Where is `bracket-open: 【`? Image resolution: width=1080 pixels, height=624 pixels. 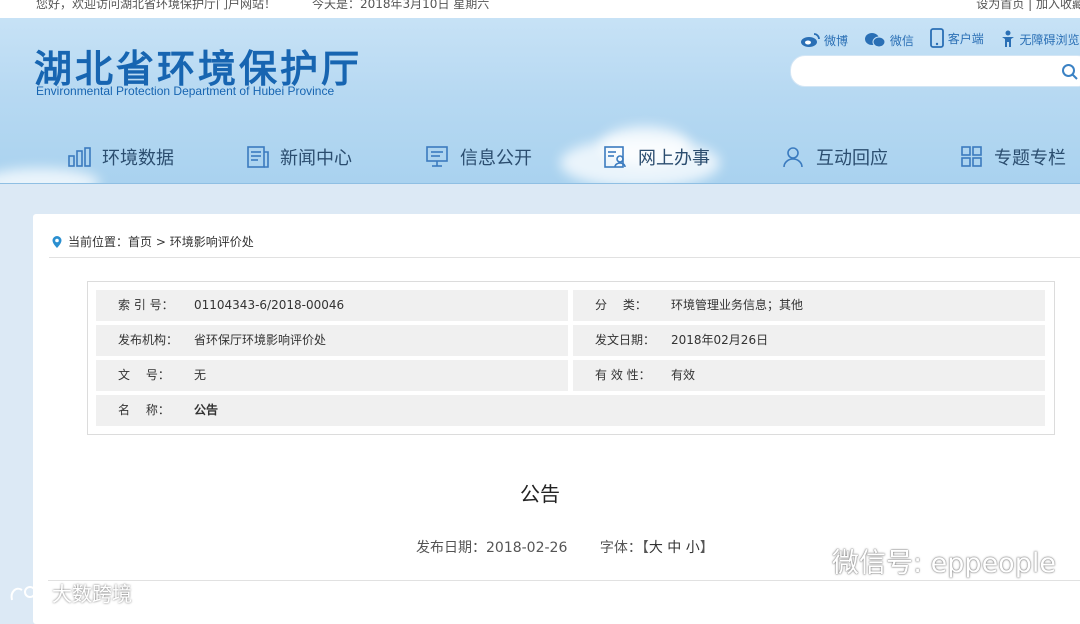 bracket-open: 【 is located at coordinates (645, 548).